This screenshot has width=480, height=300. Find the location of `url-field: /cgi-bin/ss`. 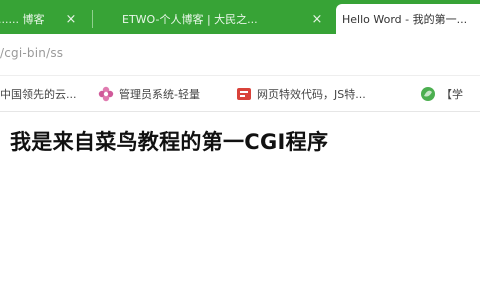

url-field: /cgi-bin/ss is located at coordinates (31, 53).